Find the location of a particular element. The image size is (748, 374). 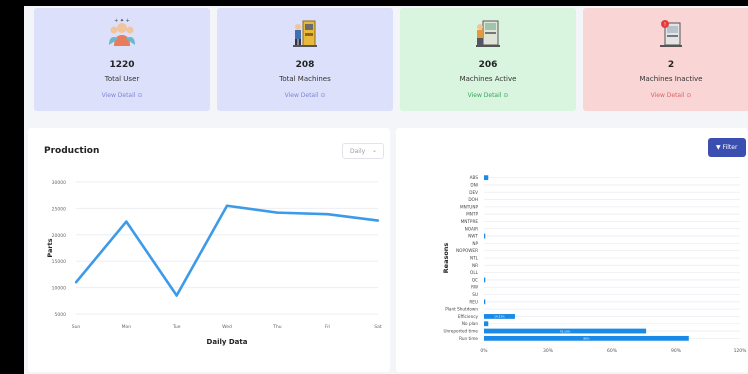

x-tick-label: 0% is located at coordinates (484, 351).